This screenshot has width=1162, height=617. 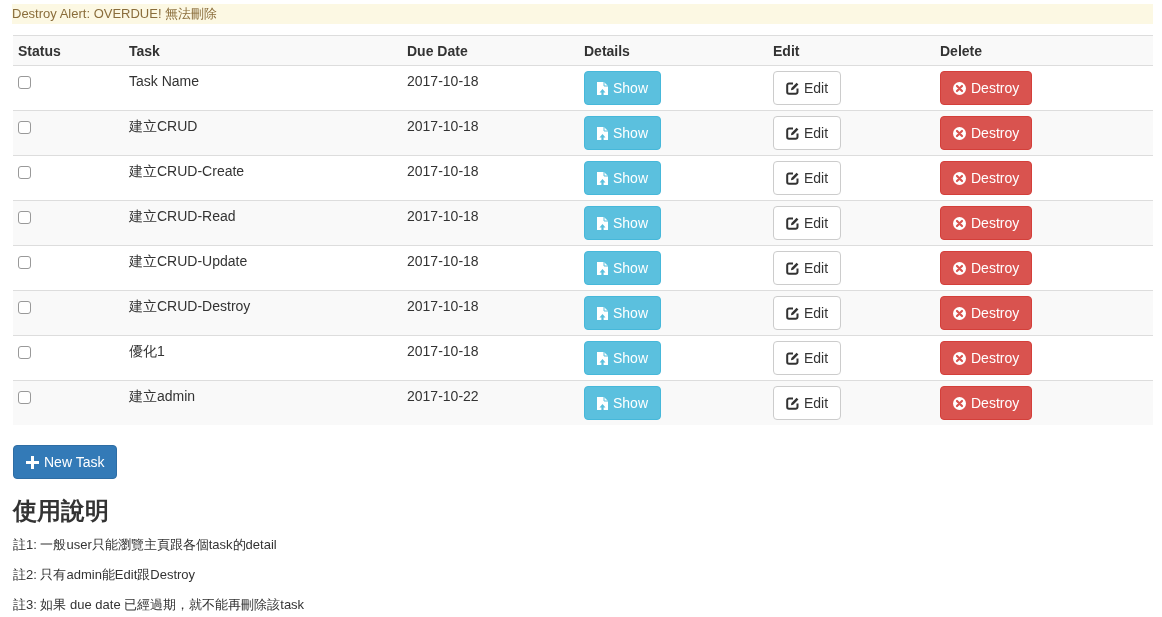 What do you see at coordinates (61, 511) in the screenshot?
I see `section-heading: 使用說明` at bounding box center [61, 511].